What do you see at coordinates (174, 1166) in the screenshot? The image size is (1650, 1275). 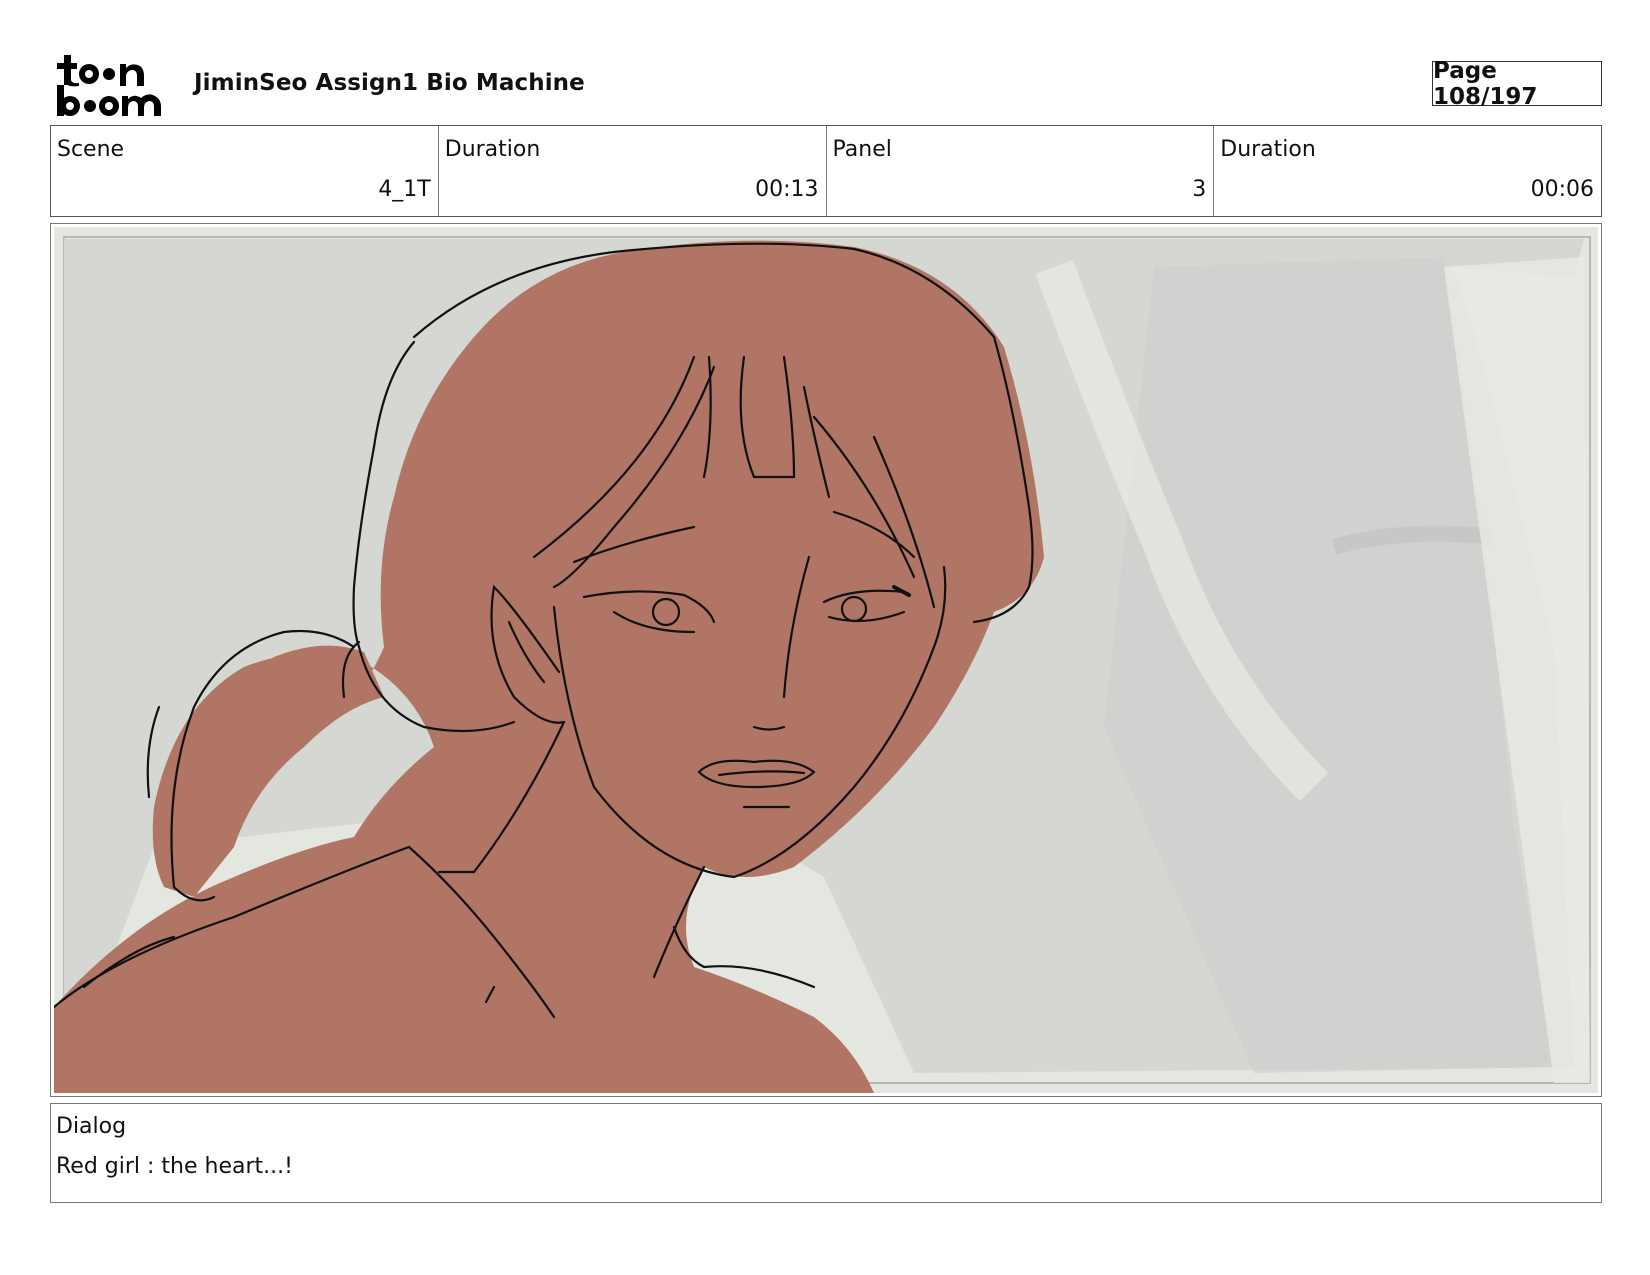 I see `dialog-text: Red girl : the heart...!` at bounding box center [174, 1166].